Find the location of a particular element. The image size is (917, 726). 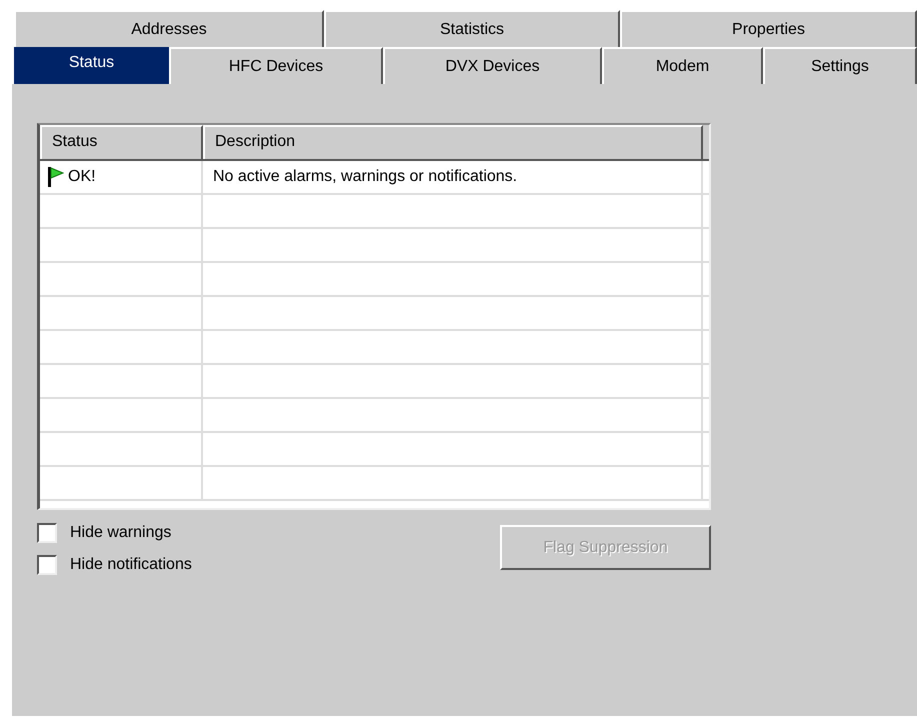

column-header: Description is located at coordinates (453, 142).